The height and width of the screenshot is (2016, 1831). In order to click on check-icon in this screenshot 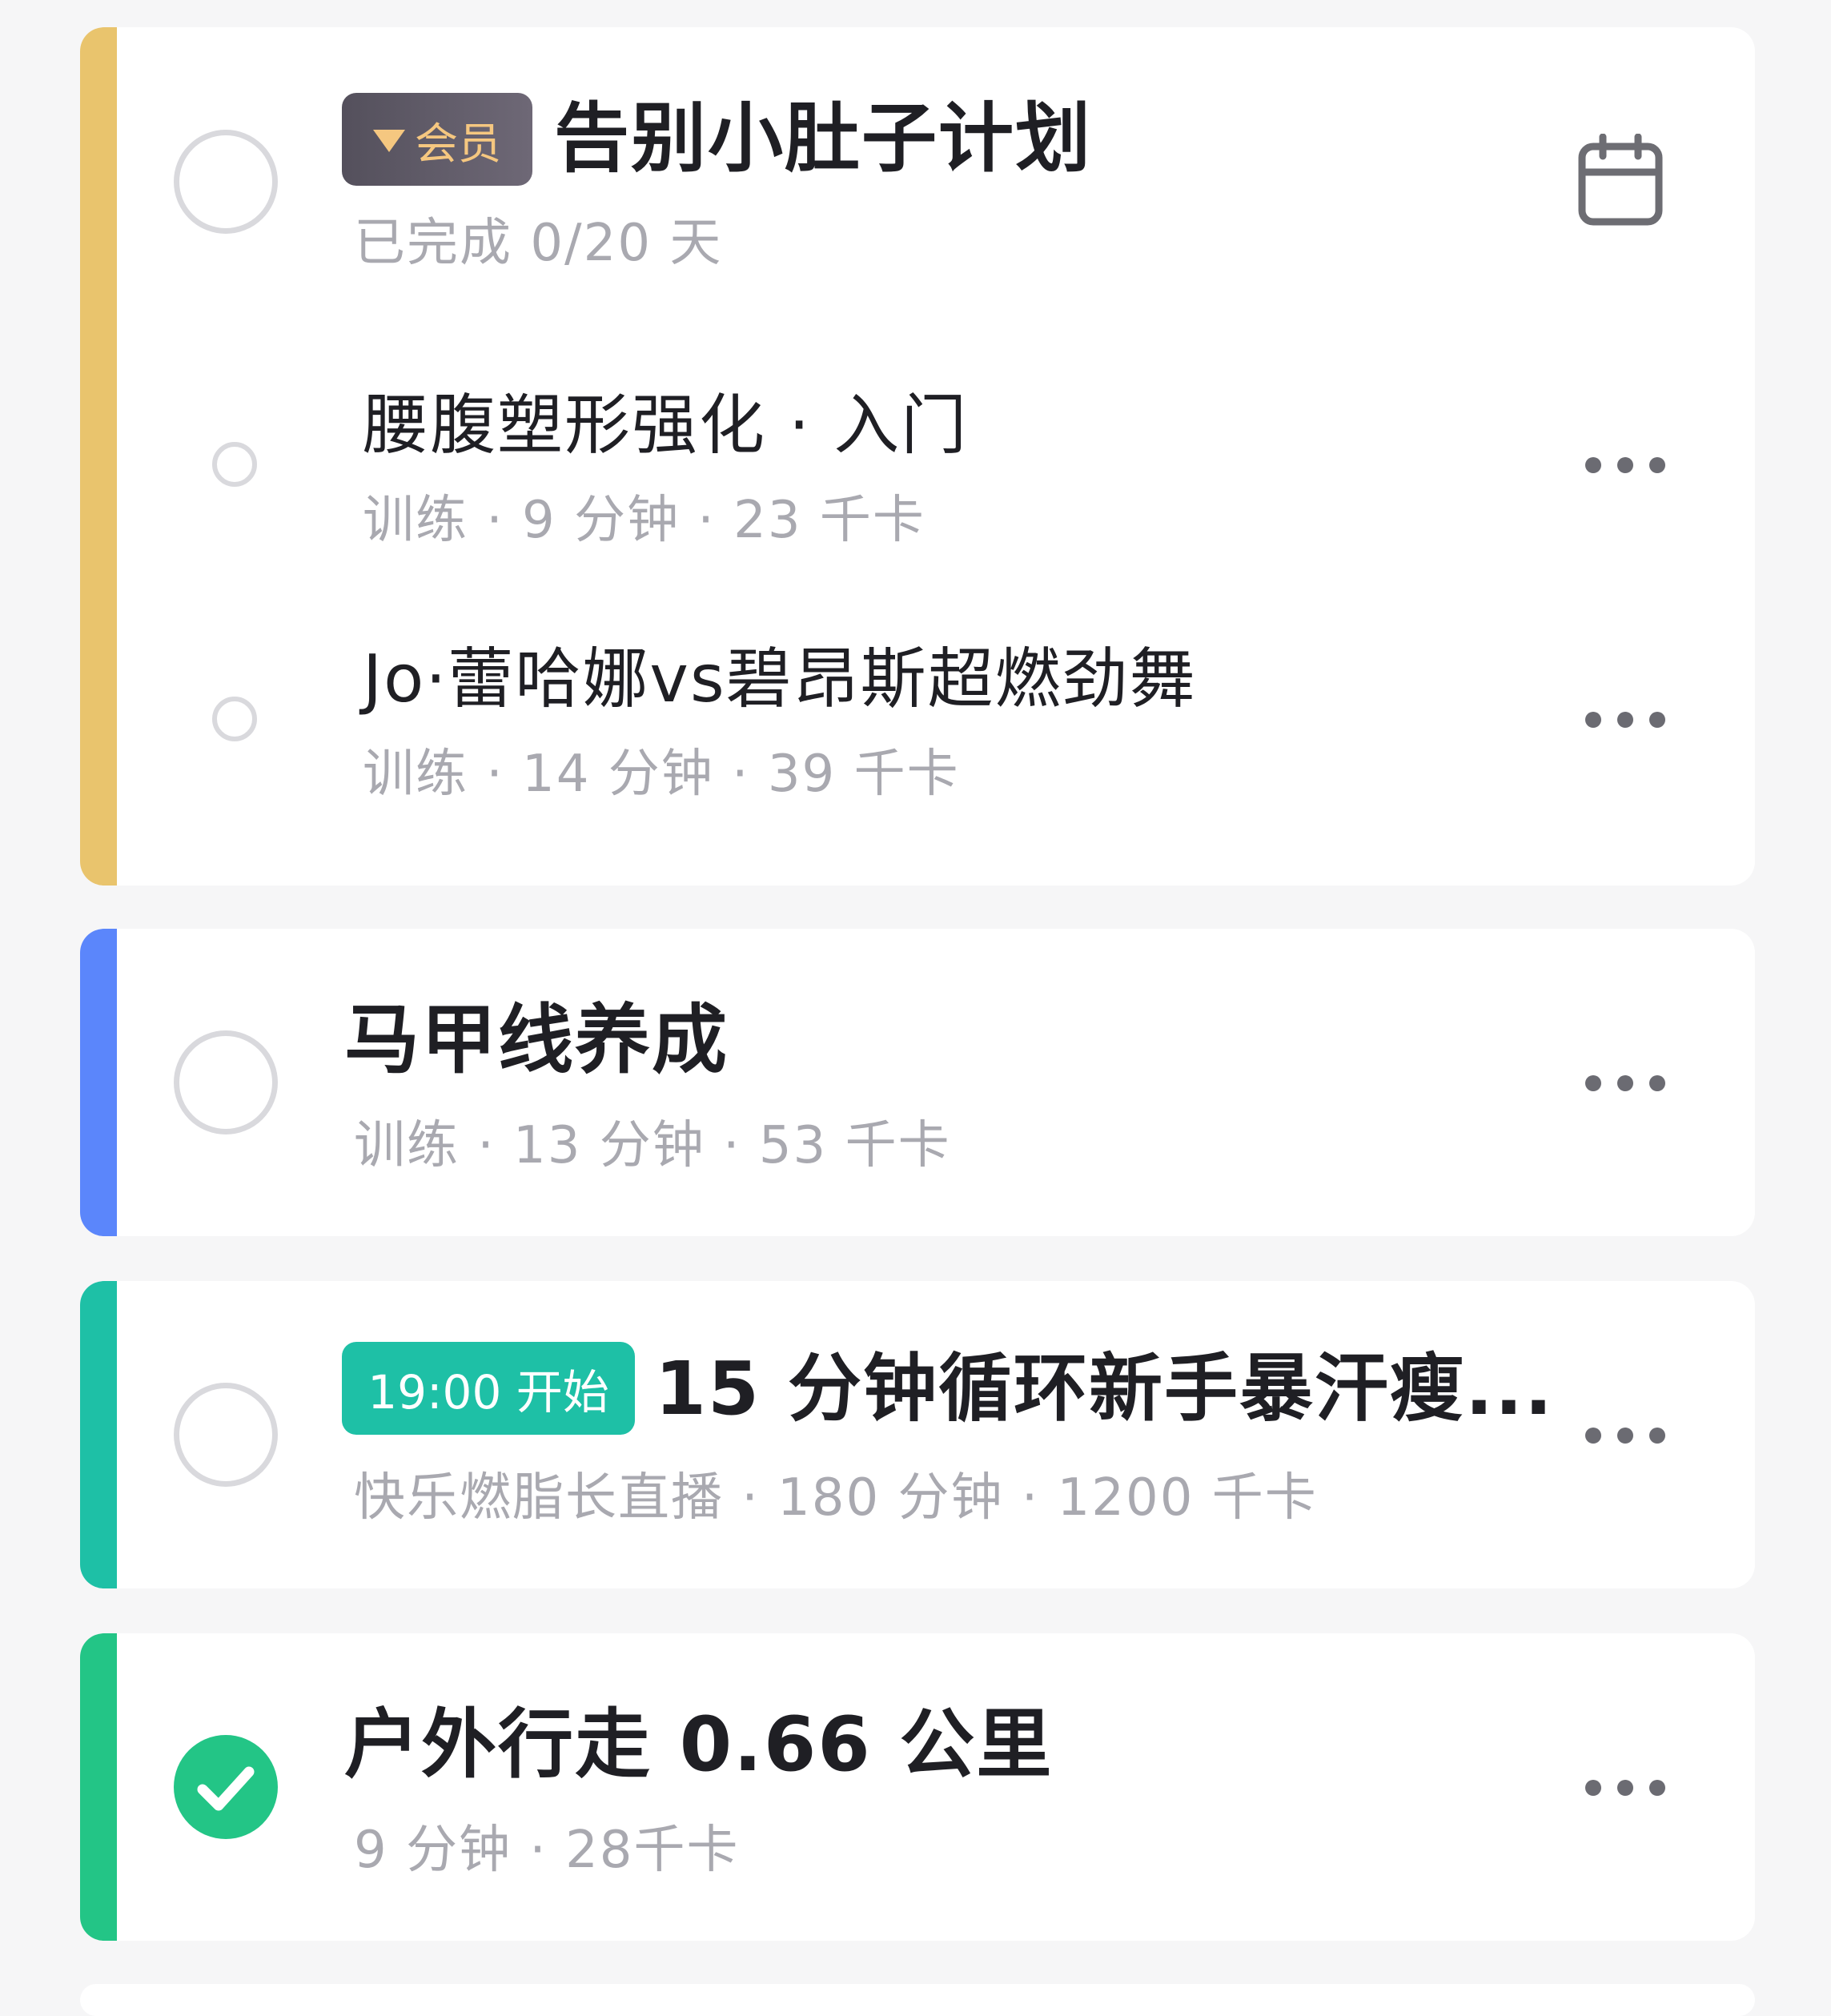, I will do `click(226, 1788)`.